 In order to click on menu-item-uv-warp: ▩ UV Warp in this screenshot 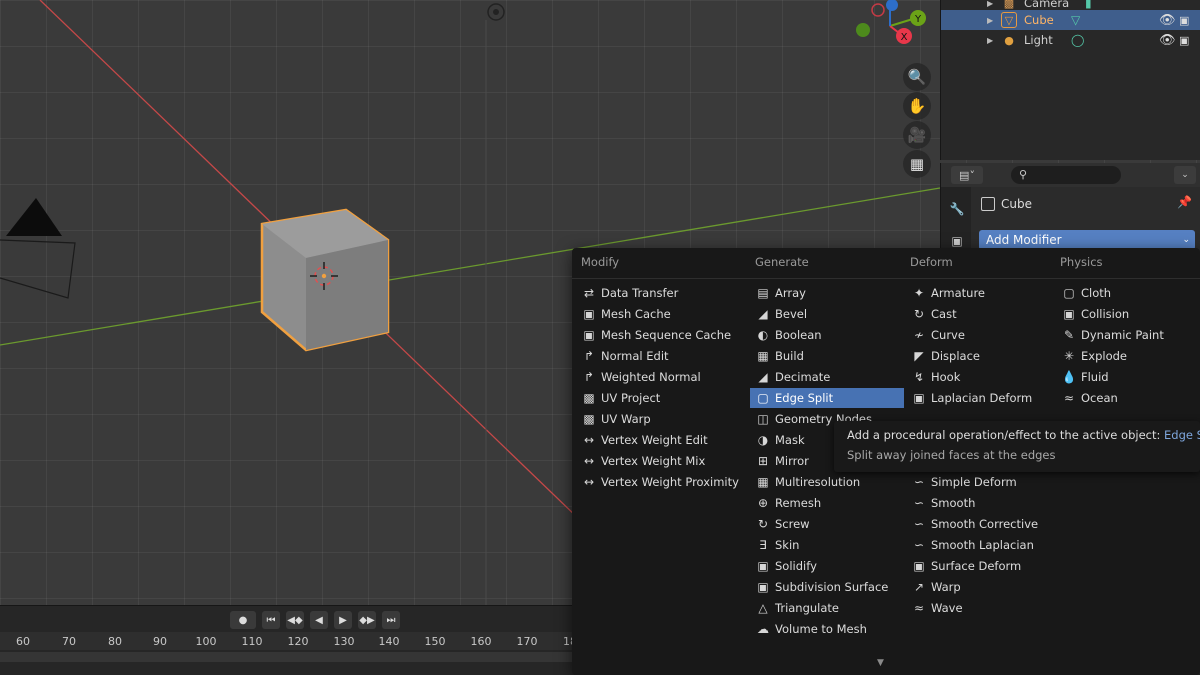, I will do `click(661, 419)`.